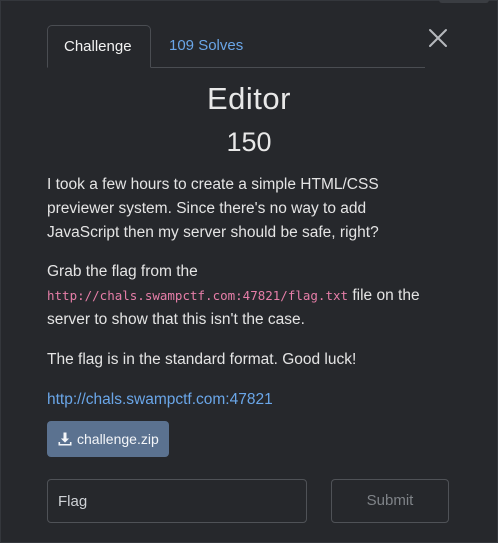 This screenshot has height=543, width=498. I want to click on challenge-link-row: http://chals.swampctf.com:47821, so click(237, 400).